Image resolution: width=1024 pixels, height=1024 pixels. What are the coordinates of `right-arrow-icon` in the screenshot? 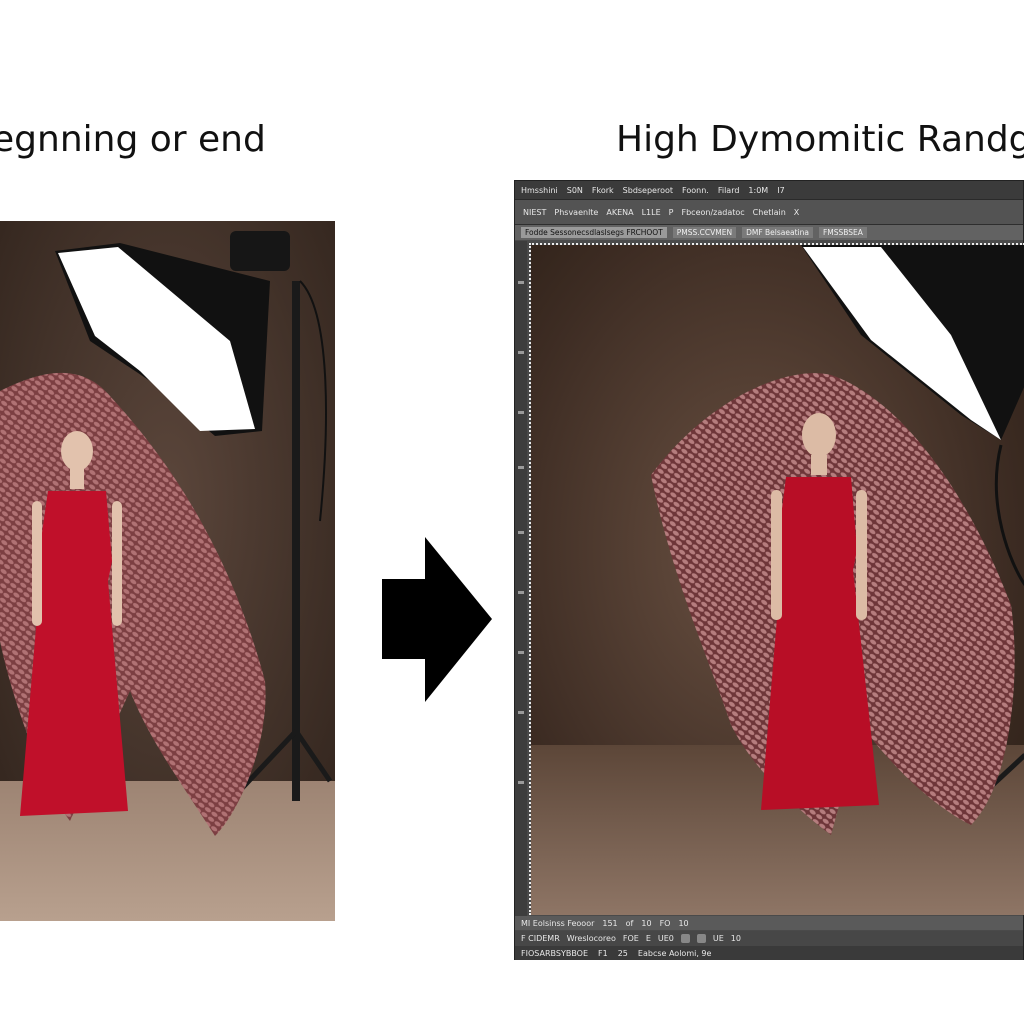 It's located at (437, 619).